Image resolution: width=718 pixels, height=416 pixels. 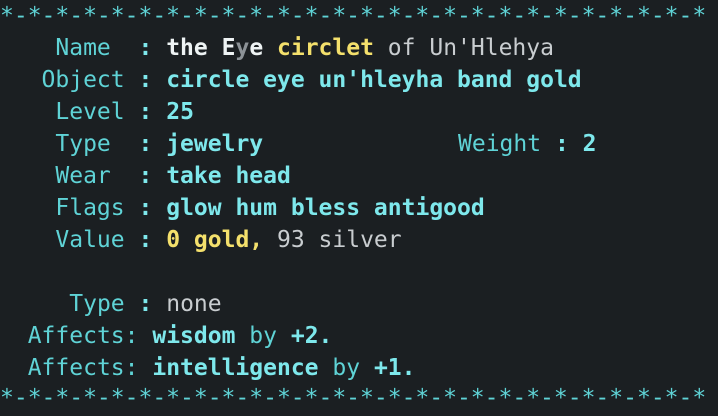 I want to click on level-value: 25, so click(x=180, y=112).